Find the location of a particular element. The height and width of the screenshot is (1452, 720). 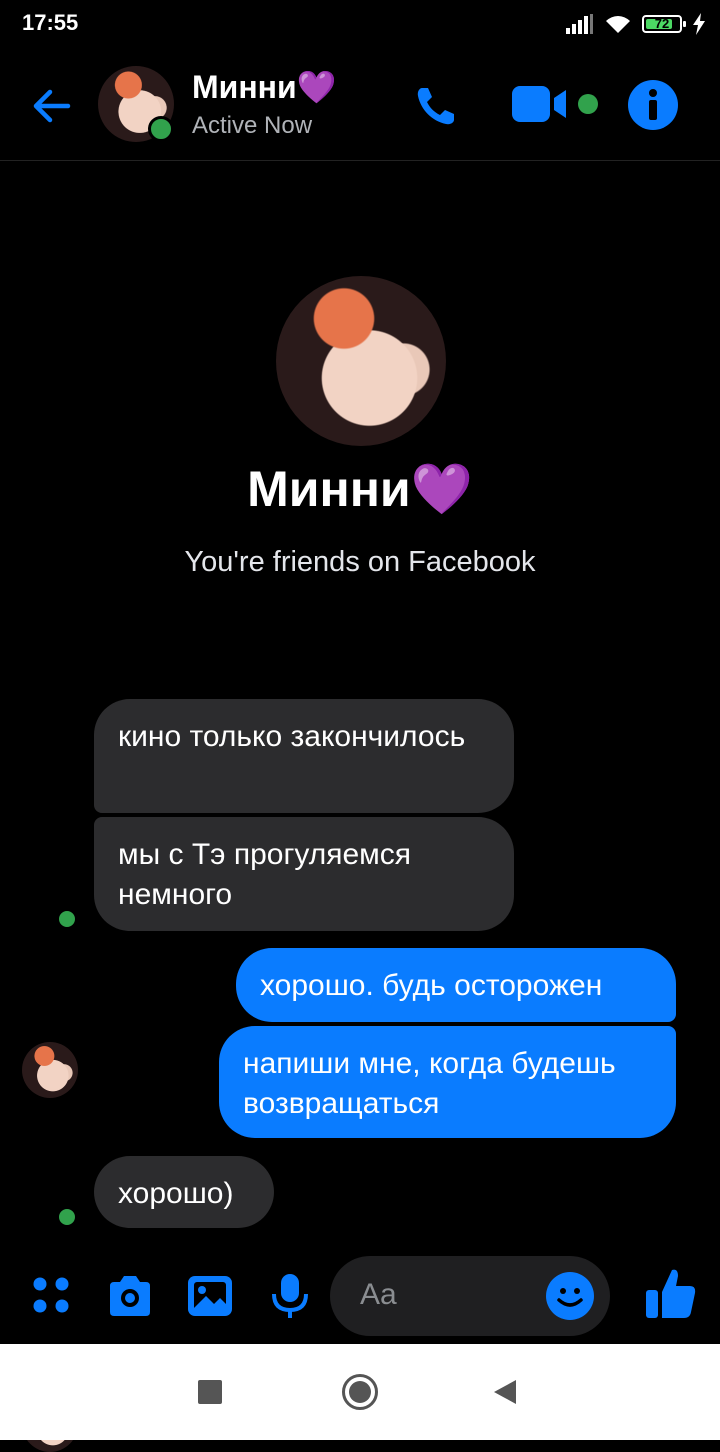

message-input: Aa is located at coordinates (470, 1296).